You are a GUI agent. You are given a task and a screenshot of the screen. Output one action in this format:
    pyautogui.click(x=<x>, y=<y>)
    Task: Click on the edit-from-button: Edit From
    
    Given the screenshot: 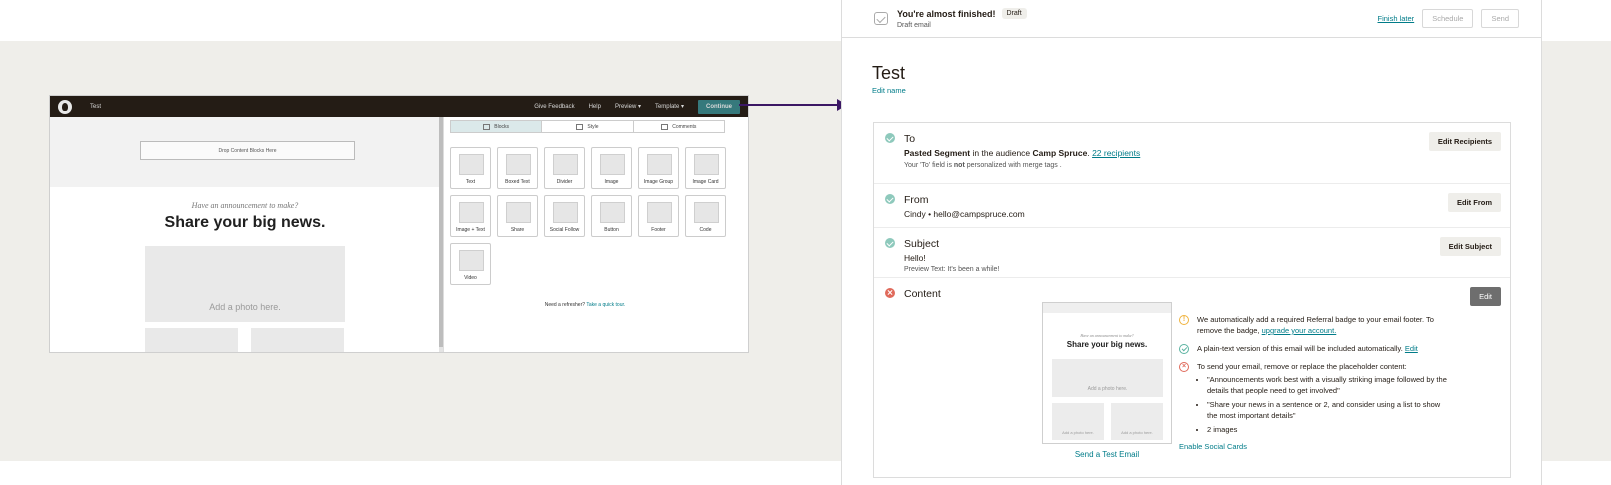 What is the action you would take?
    pyautogui.click(x=1474, y=202)
    